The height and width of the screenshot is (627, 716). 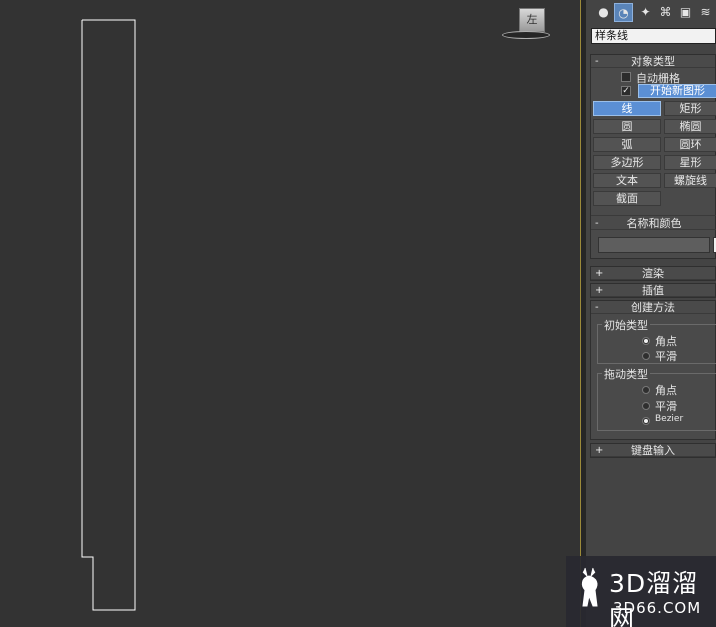 I want to click on initial-type-group: 初始类型 角点 平滑, so click(x=656, y=340).